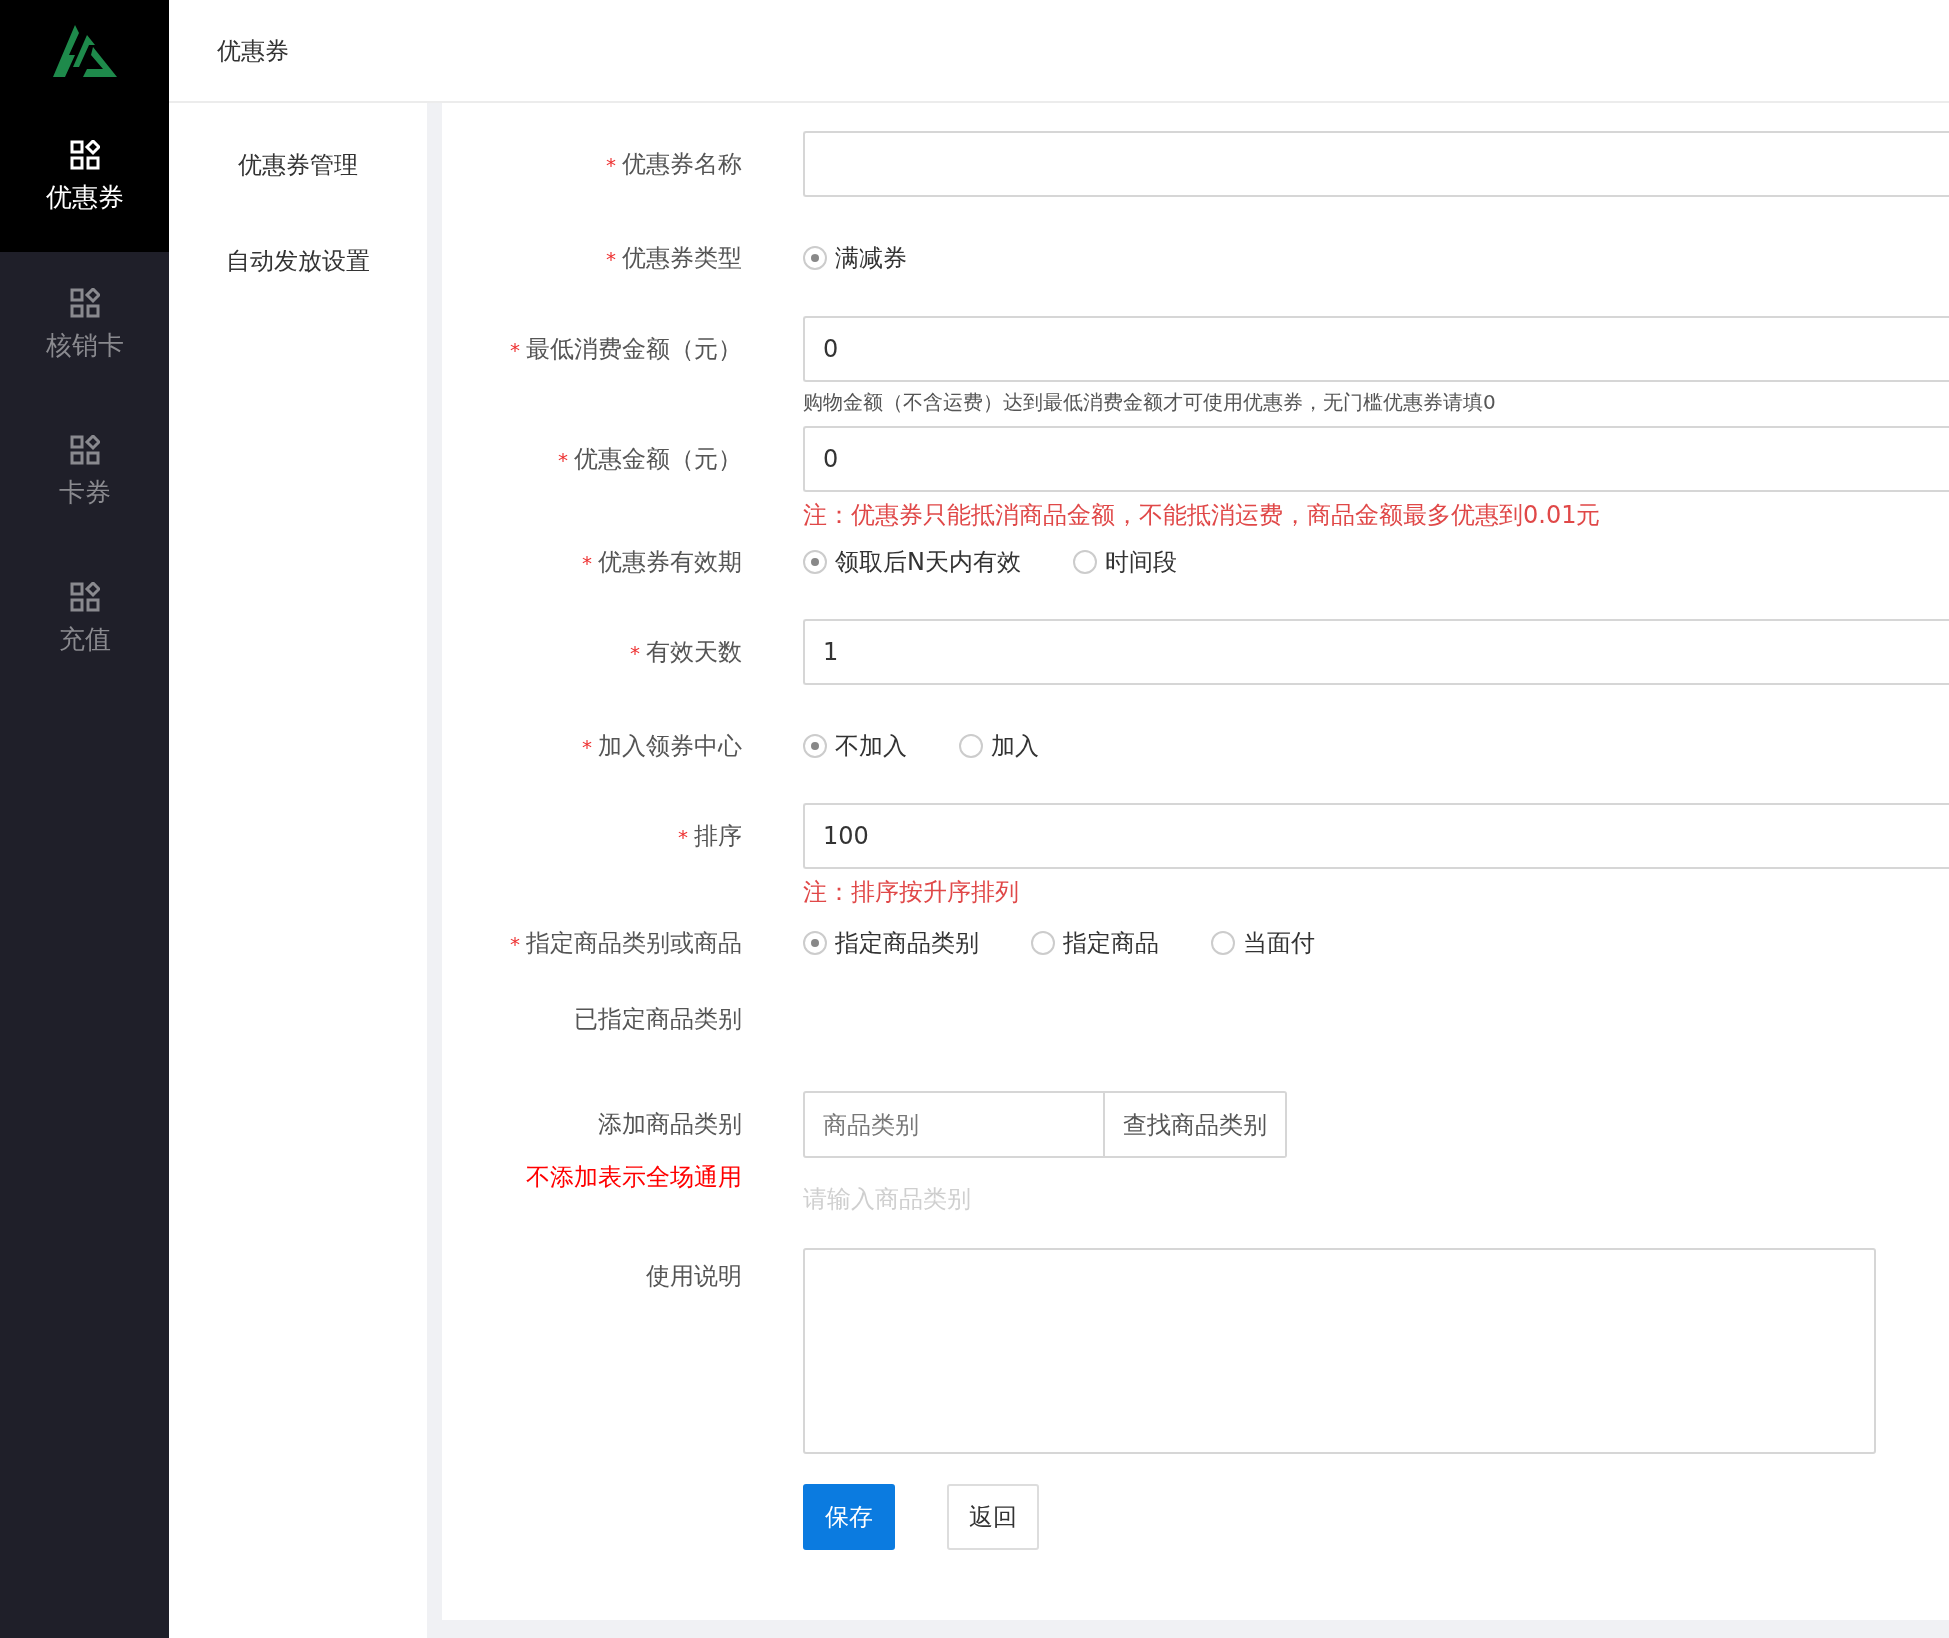 The height and width of the screenshot is (1638, 1949). What do you see at coordinates (911, 892) in the screenshot?
I see `field-note: 注：排序按升序排列` at bounding box center [911, 892].